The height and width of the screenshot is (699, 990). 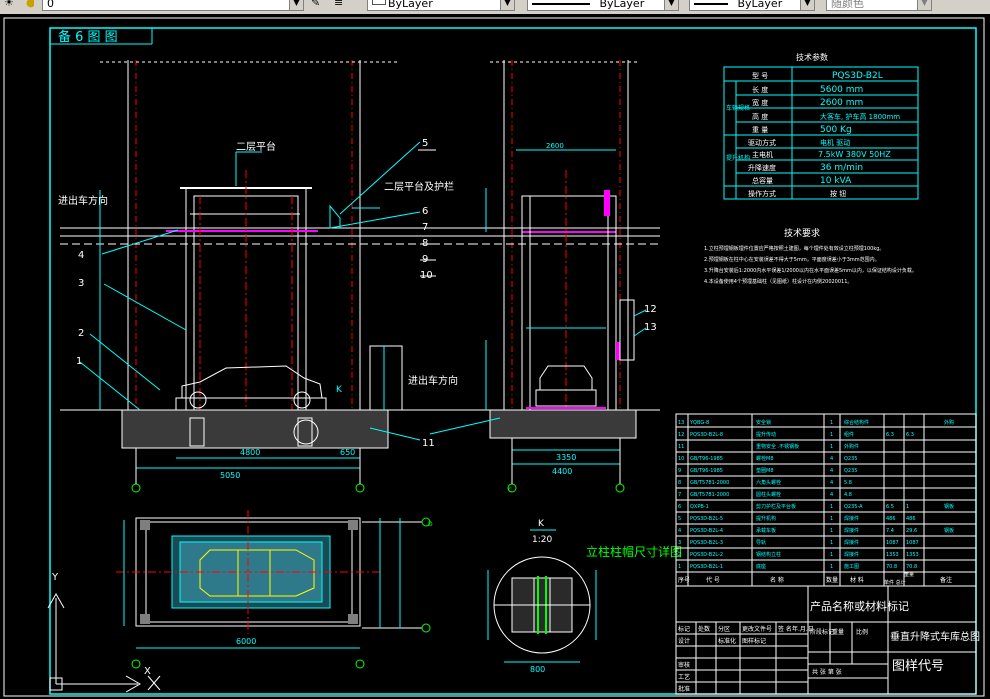 I want to click on color-dropdown: ByLayer ▼, so click(x=441, y=5).